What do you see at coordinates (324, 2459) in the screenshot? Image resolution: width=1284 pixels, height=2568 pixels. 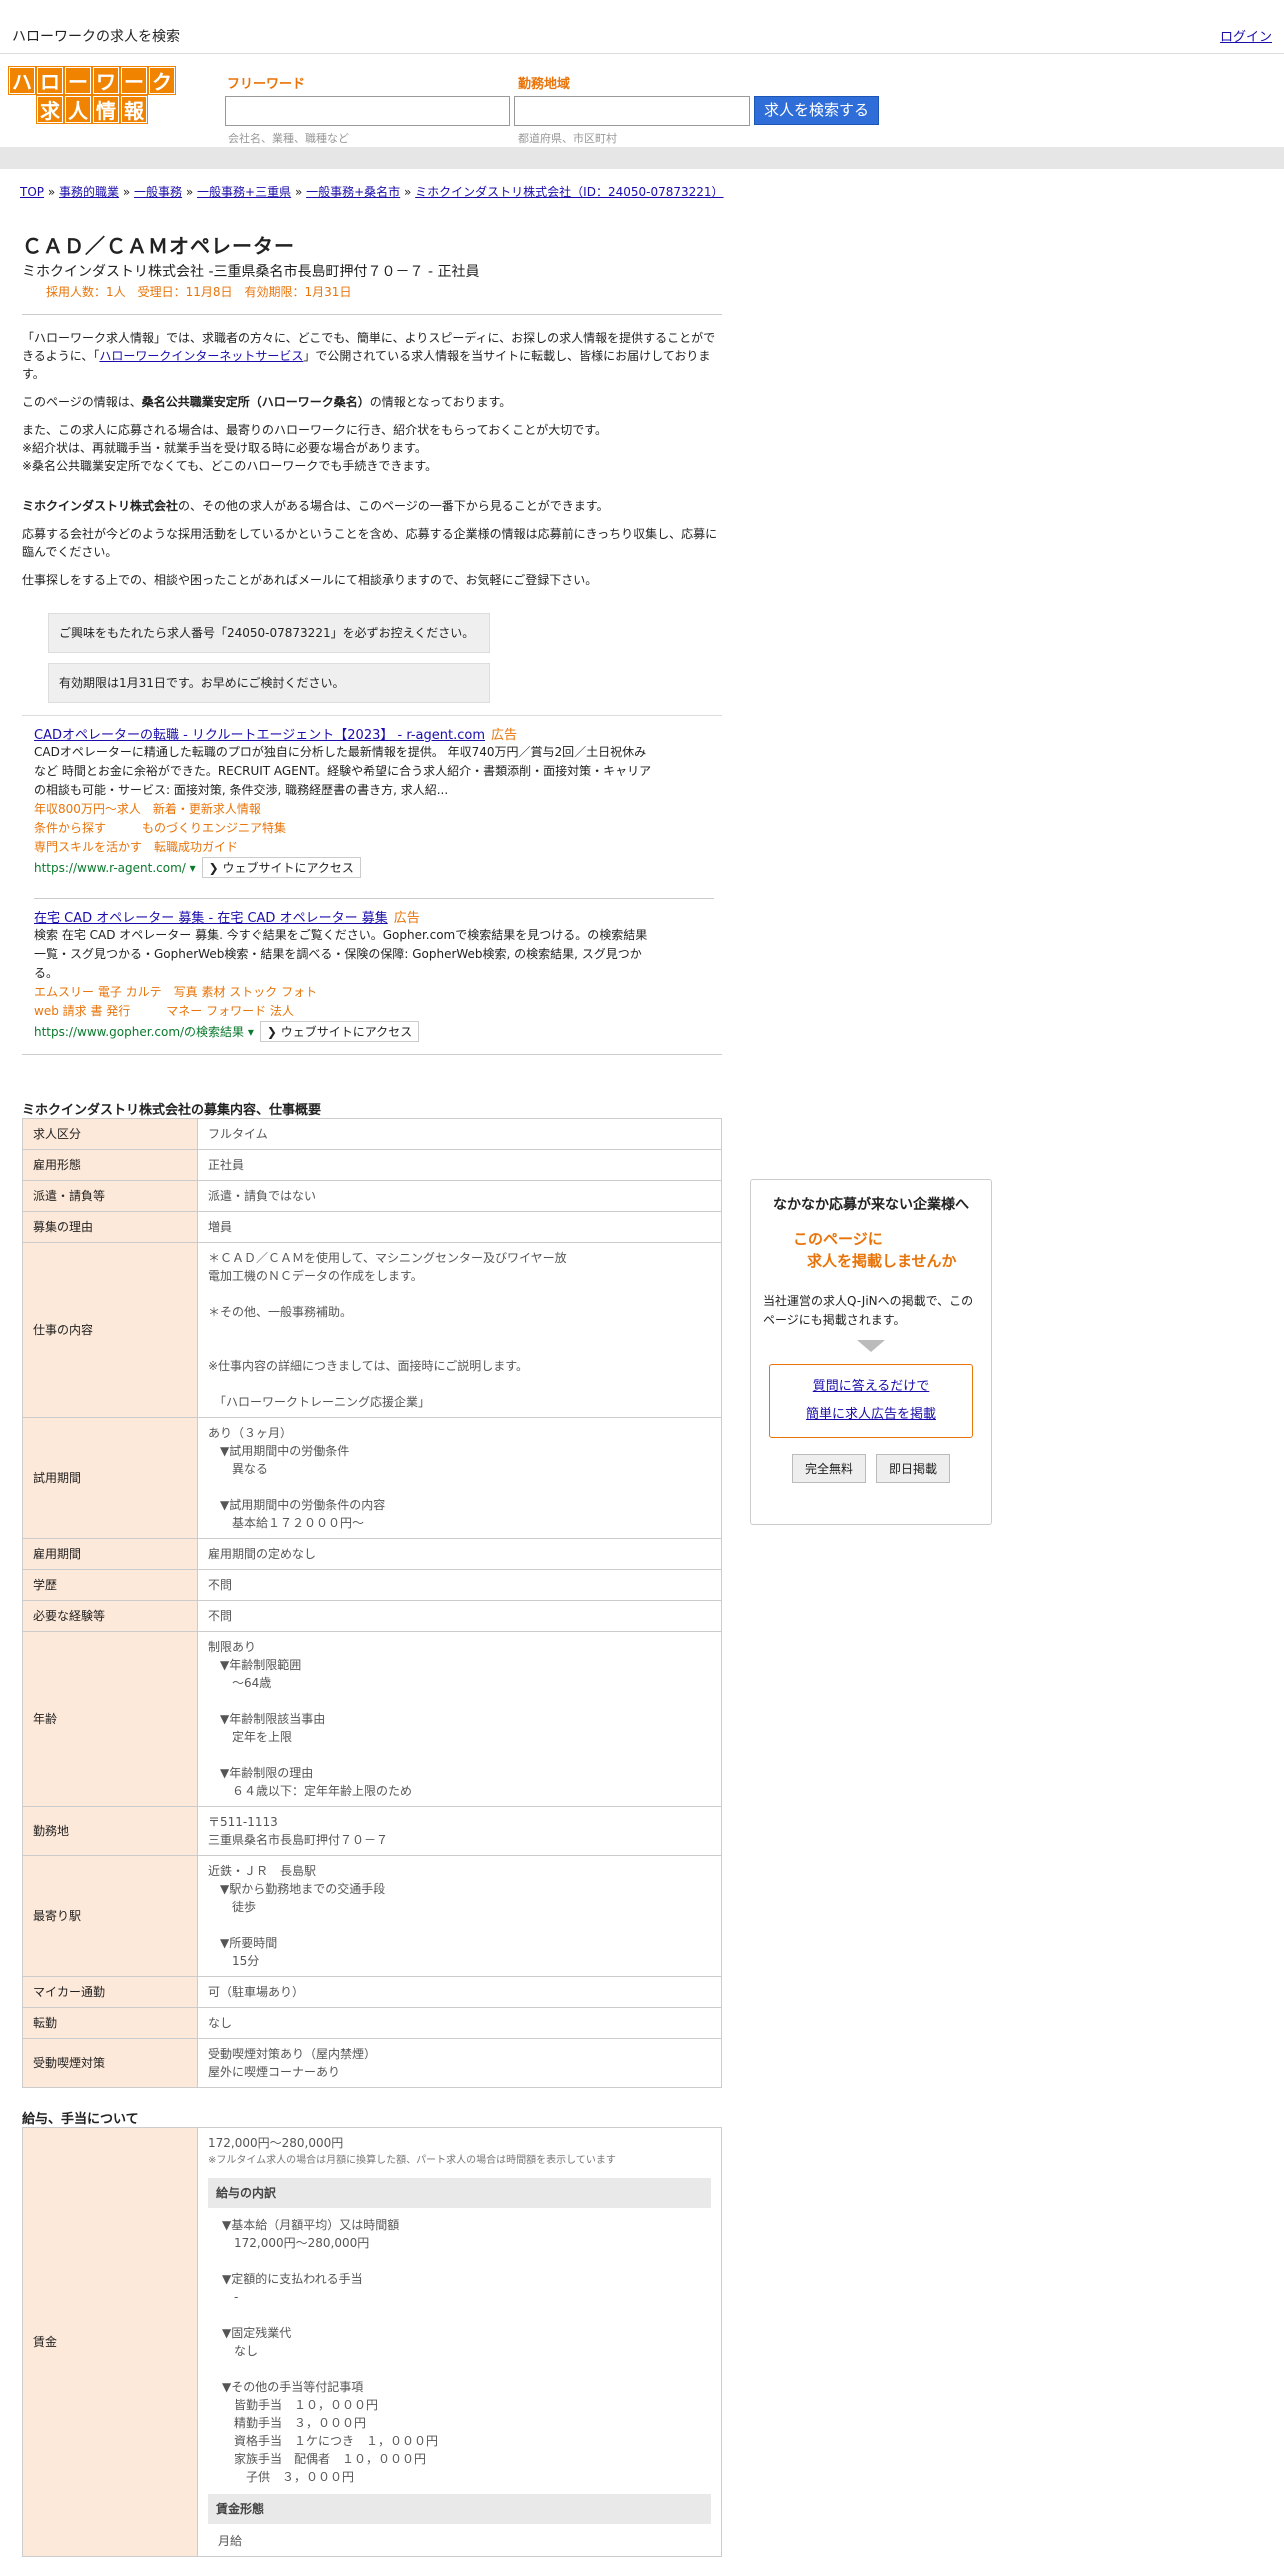 I see `wage-breakdown-line: 家族手当 配偶者 １０，０００円` at bounding box center [324, 2459].